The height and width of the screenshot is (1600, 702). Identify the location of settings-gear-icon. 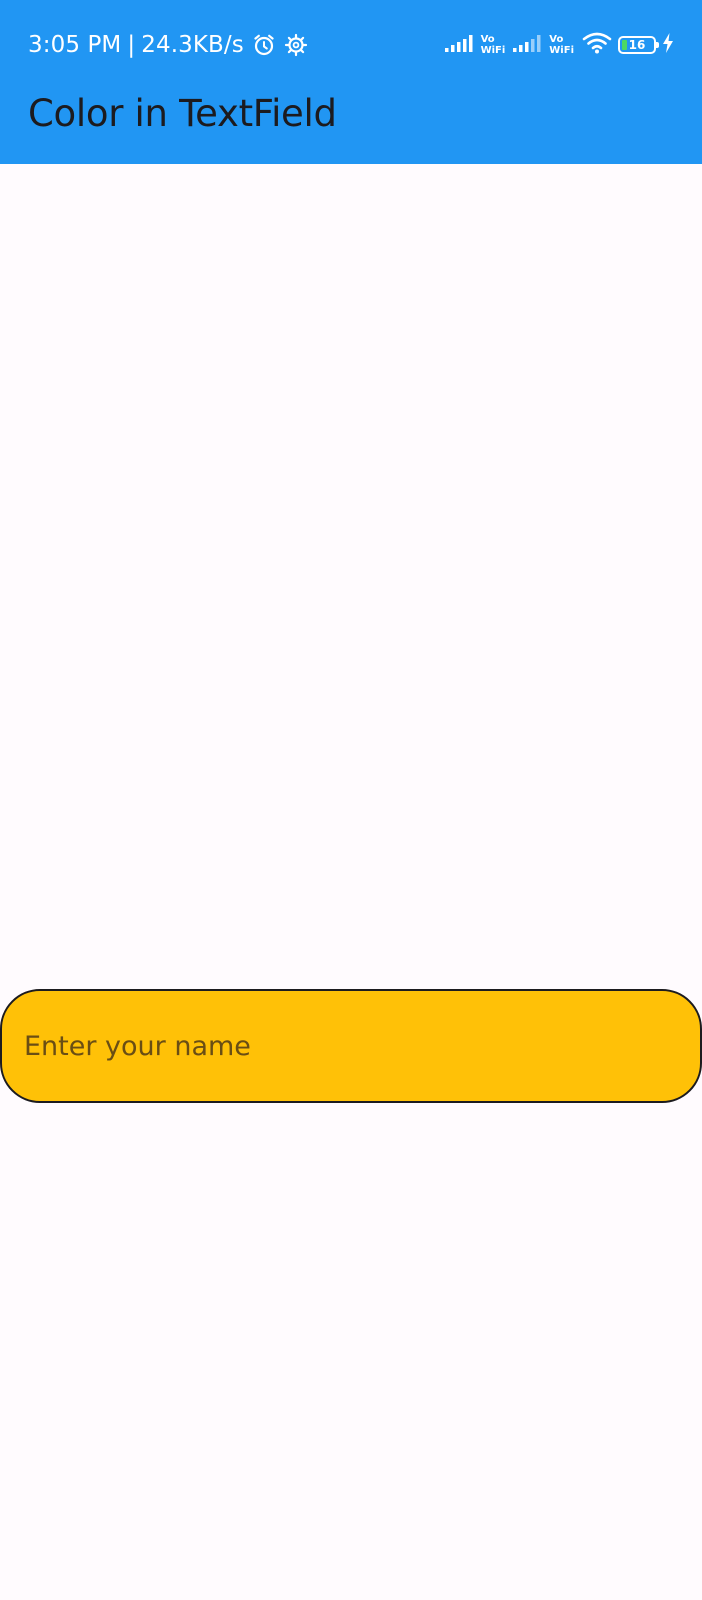
(296, 45).